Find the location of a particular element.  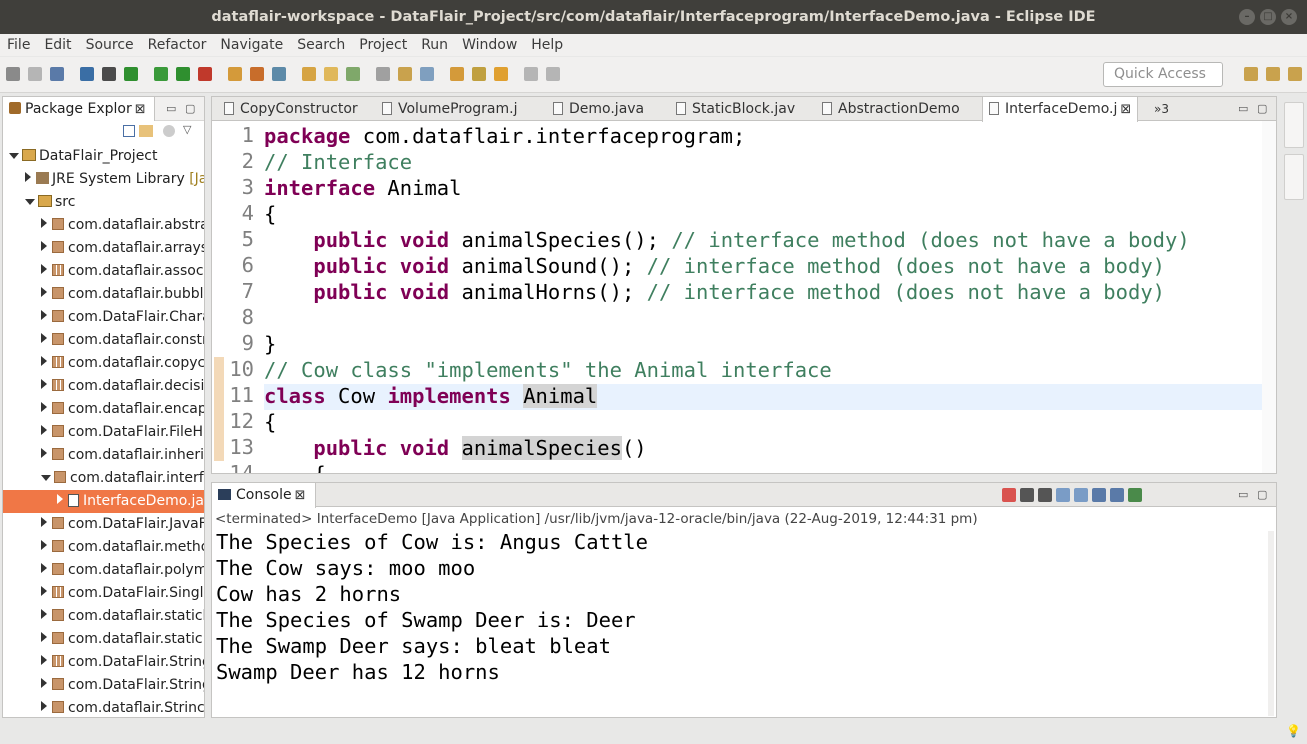

tree-item-package2: com.DataFlair.String is located at coordinates (103, 662).